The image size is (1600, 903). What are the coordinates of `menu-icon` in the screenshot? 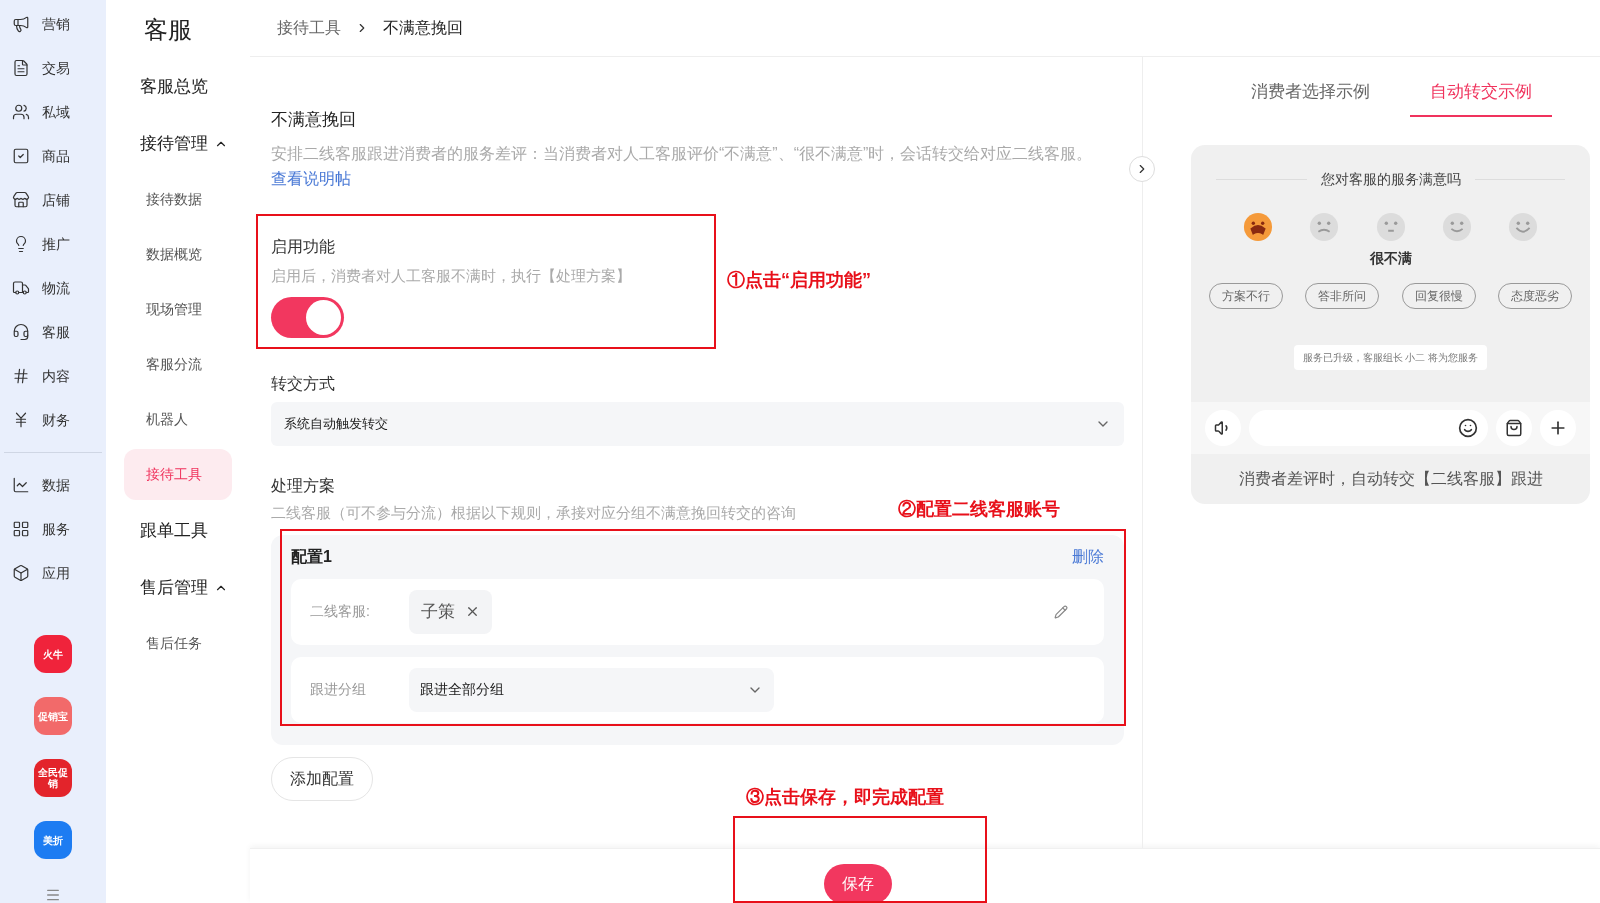 It's located at (53, 895).